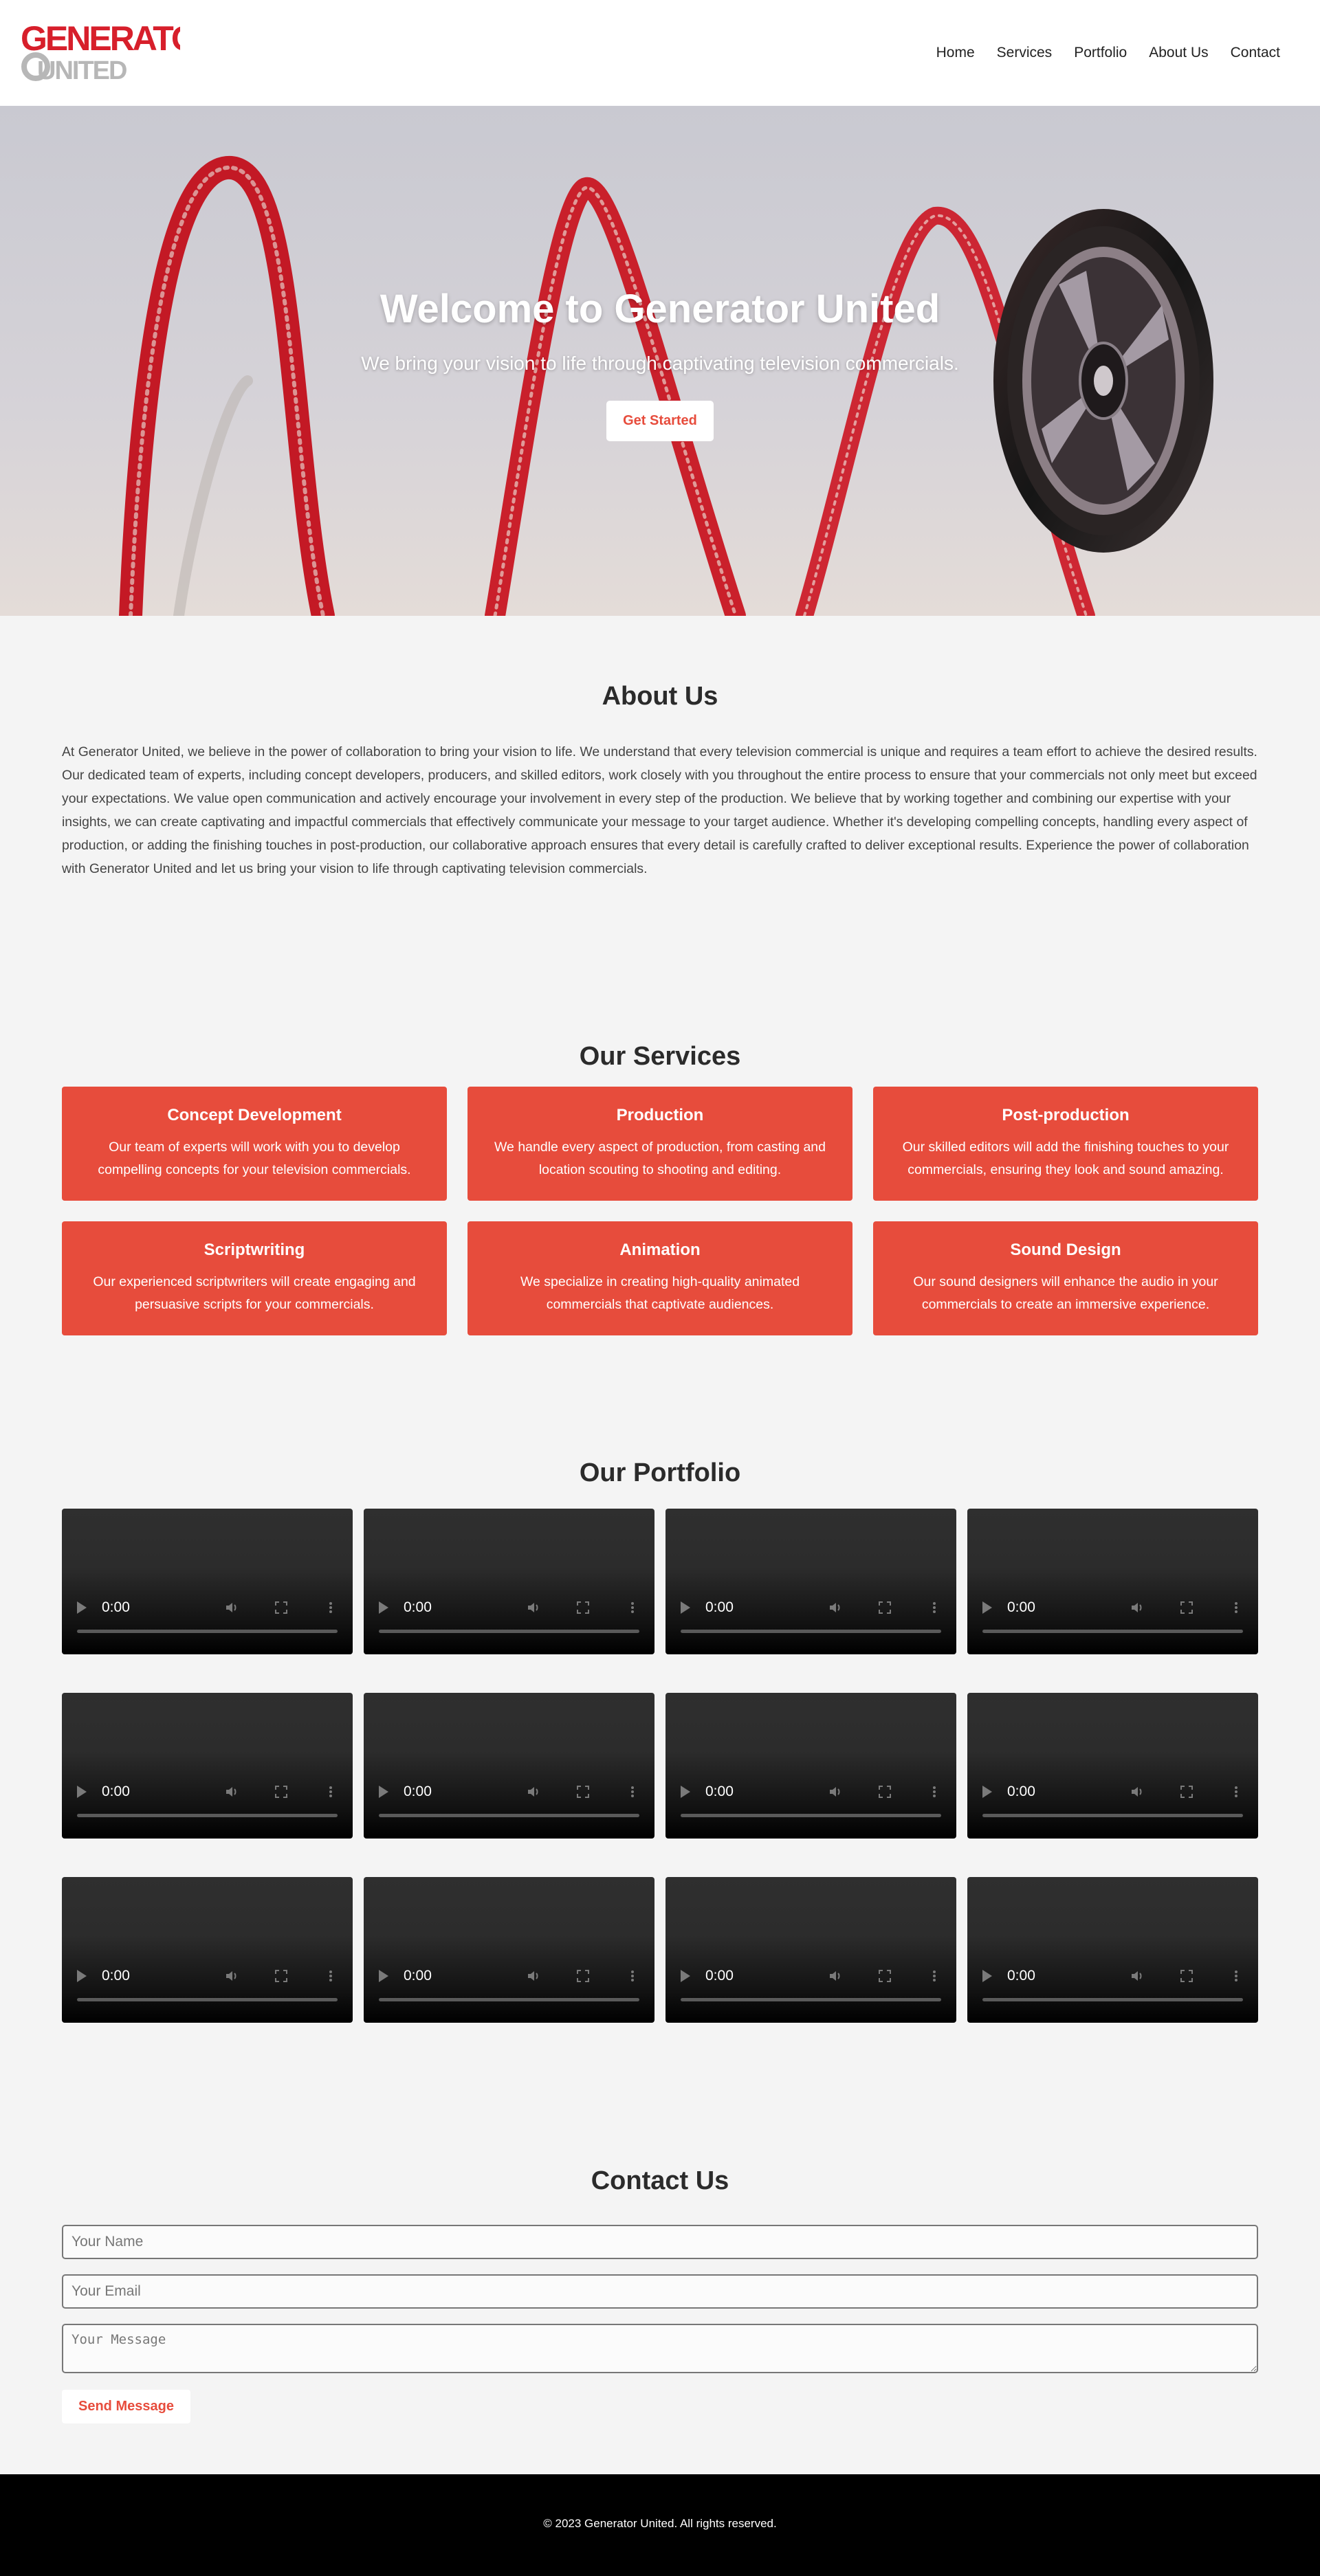  What do you see at coordinates (660, 2242) in the screenshot?
I see `name-input` at bounding box center [660, 2242].